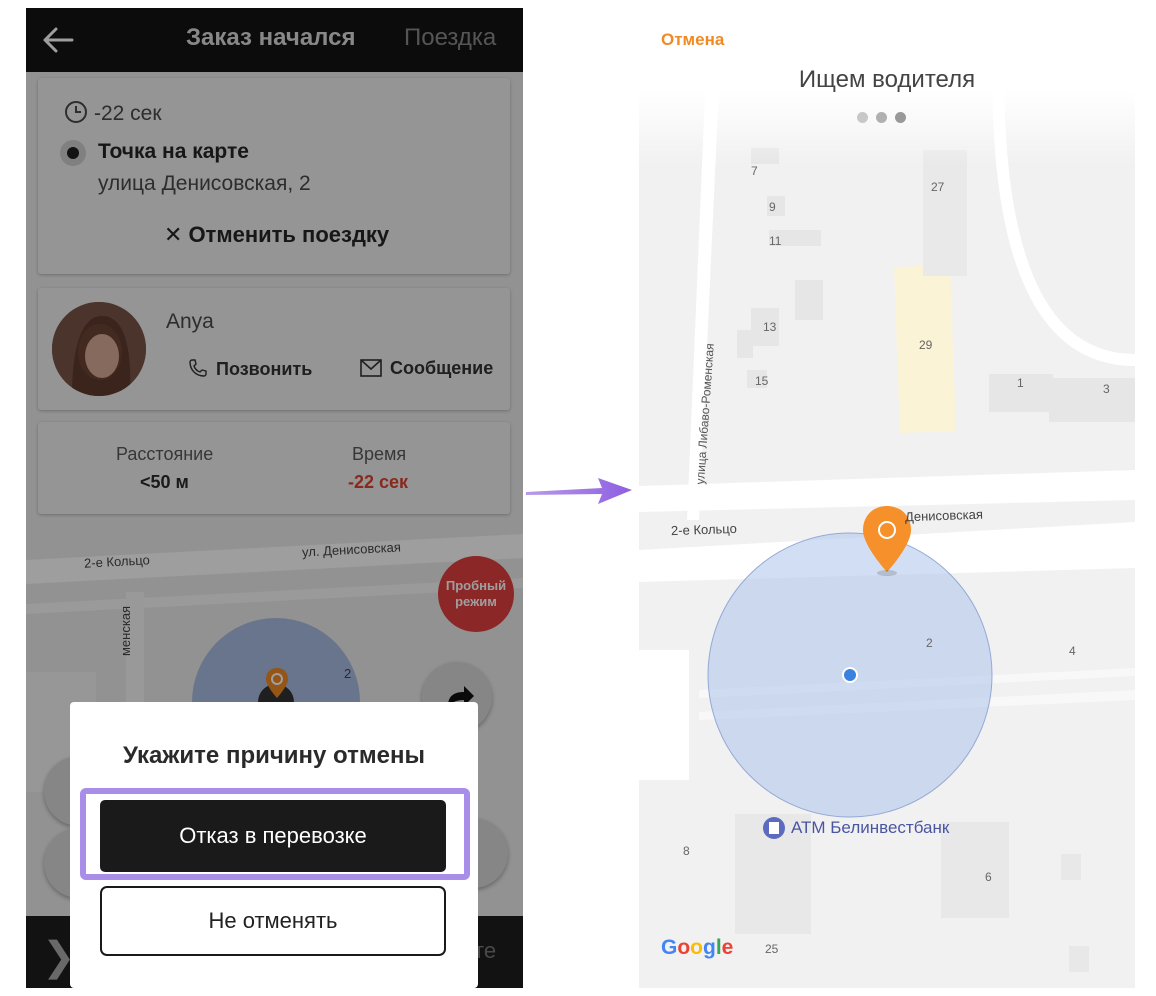 This screenshot has height=996, width=1156. Describe the element at coordinates (727, 947) in the screenshot. I see `google-logo-letter: e` at that location.